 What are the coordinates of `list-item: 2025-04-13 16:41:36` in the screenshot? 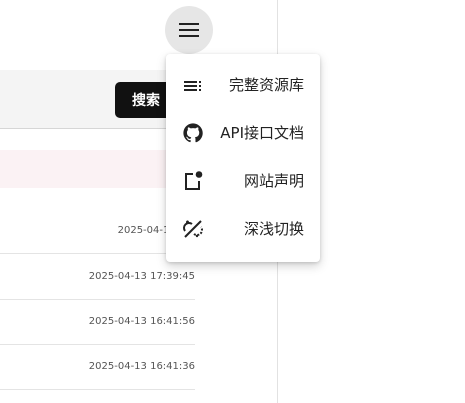 It's located at (97, 367).